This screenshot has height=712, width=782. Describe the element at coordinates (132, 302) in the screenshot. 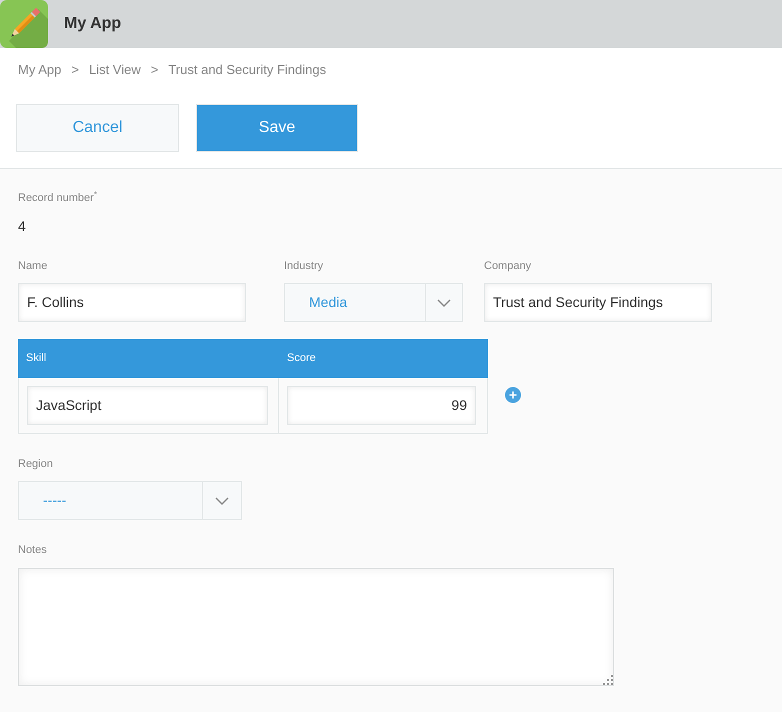

I see `input-field: F. Collins` at that location.